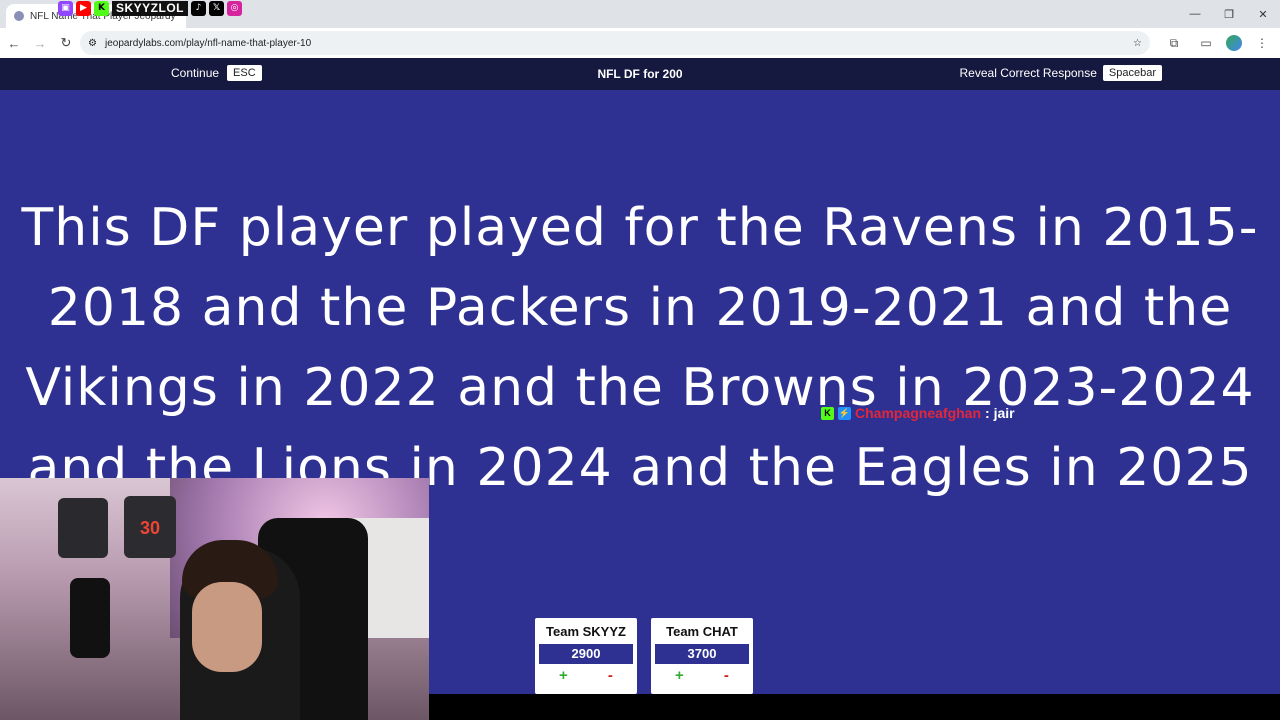  I want to click on kick-badge-icon: K, so click(827, 413).